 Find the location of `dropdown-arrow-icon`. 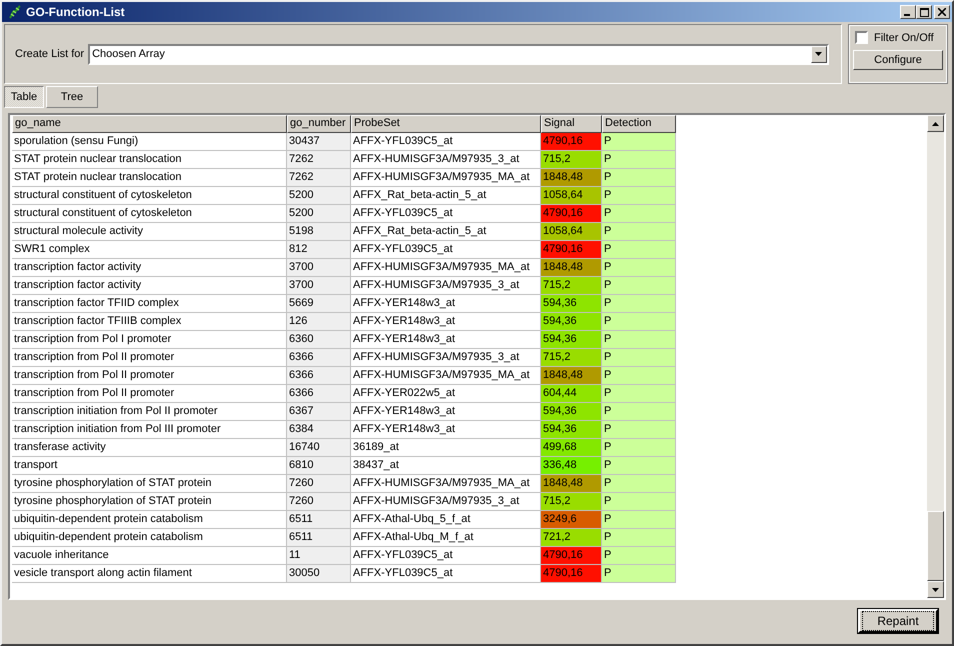

dropdown-arrow-icon is located at coordinates (819, 54).